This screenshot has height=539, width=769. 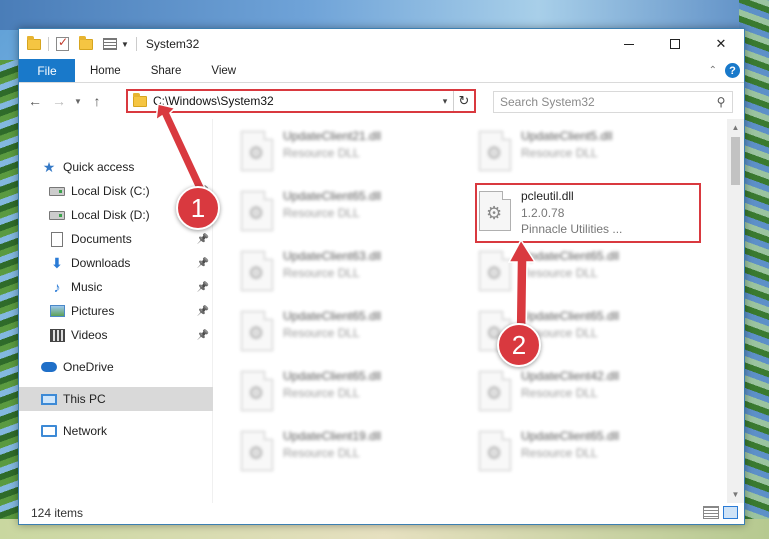 I want to click on address-bar: C:\Windows\System32 ▾ ↻, so click(x=301, y=101).